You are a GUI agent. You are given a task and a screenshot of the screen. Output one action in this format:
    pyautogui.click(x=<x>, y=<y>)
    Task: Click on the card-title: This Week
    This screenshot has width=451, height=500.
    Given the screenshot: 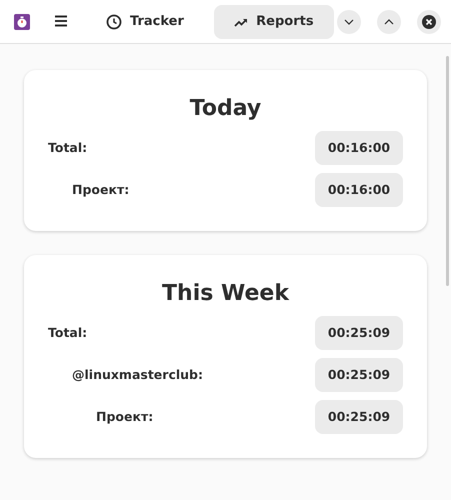 What is the action you would take?
    pyautogui.click(x=225, y=294)
    